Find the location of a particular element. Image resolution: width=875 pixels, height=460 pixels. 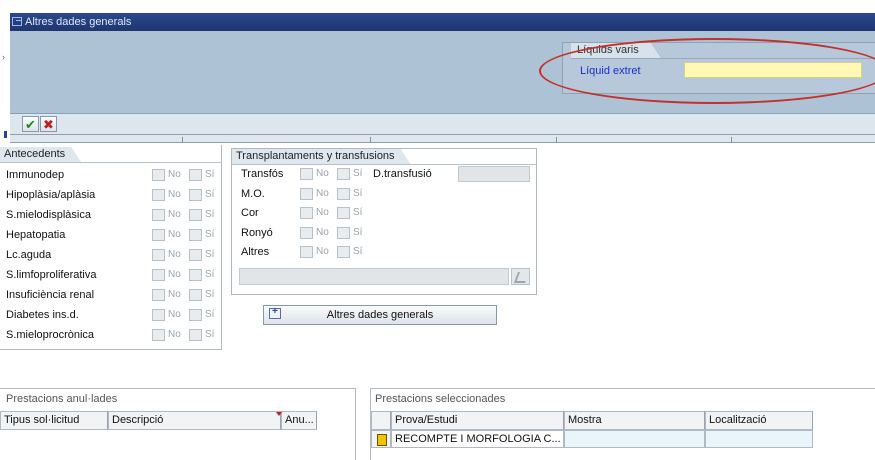

row-label: S.mieloprocrònica is located at coordinates (50, 335).